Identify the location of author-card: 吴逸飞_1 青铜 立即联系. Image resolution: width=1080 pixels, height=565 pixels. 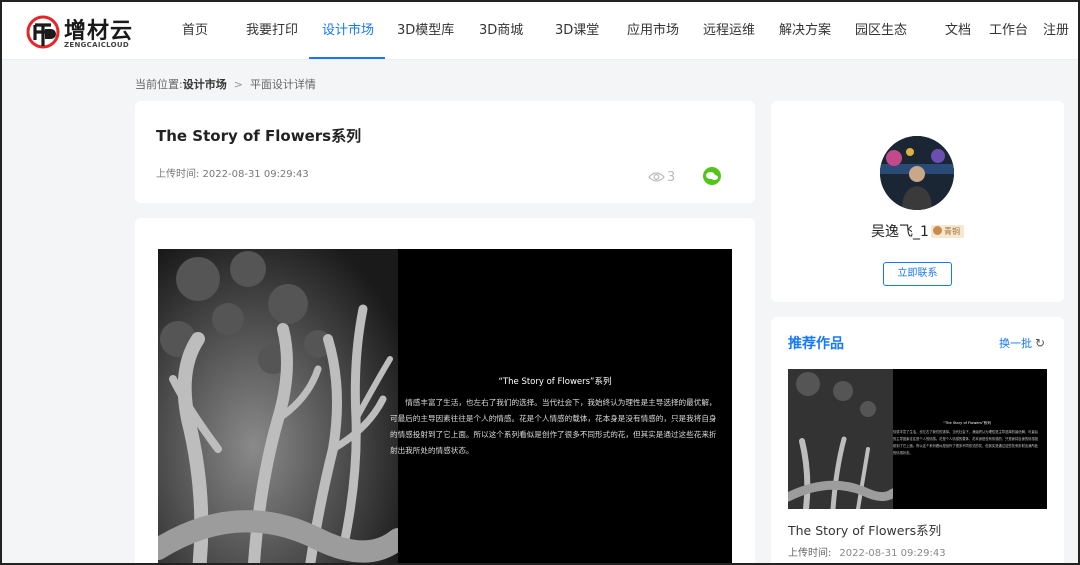
(917, 201).